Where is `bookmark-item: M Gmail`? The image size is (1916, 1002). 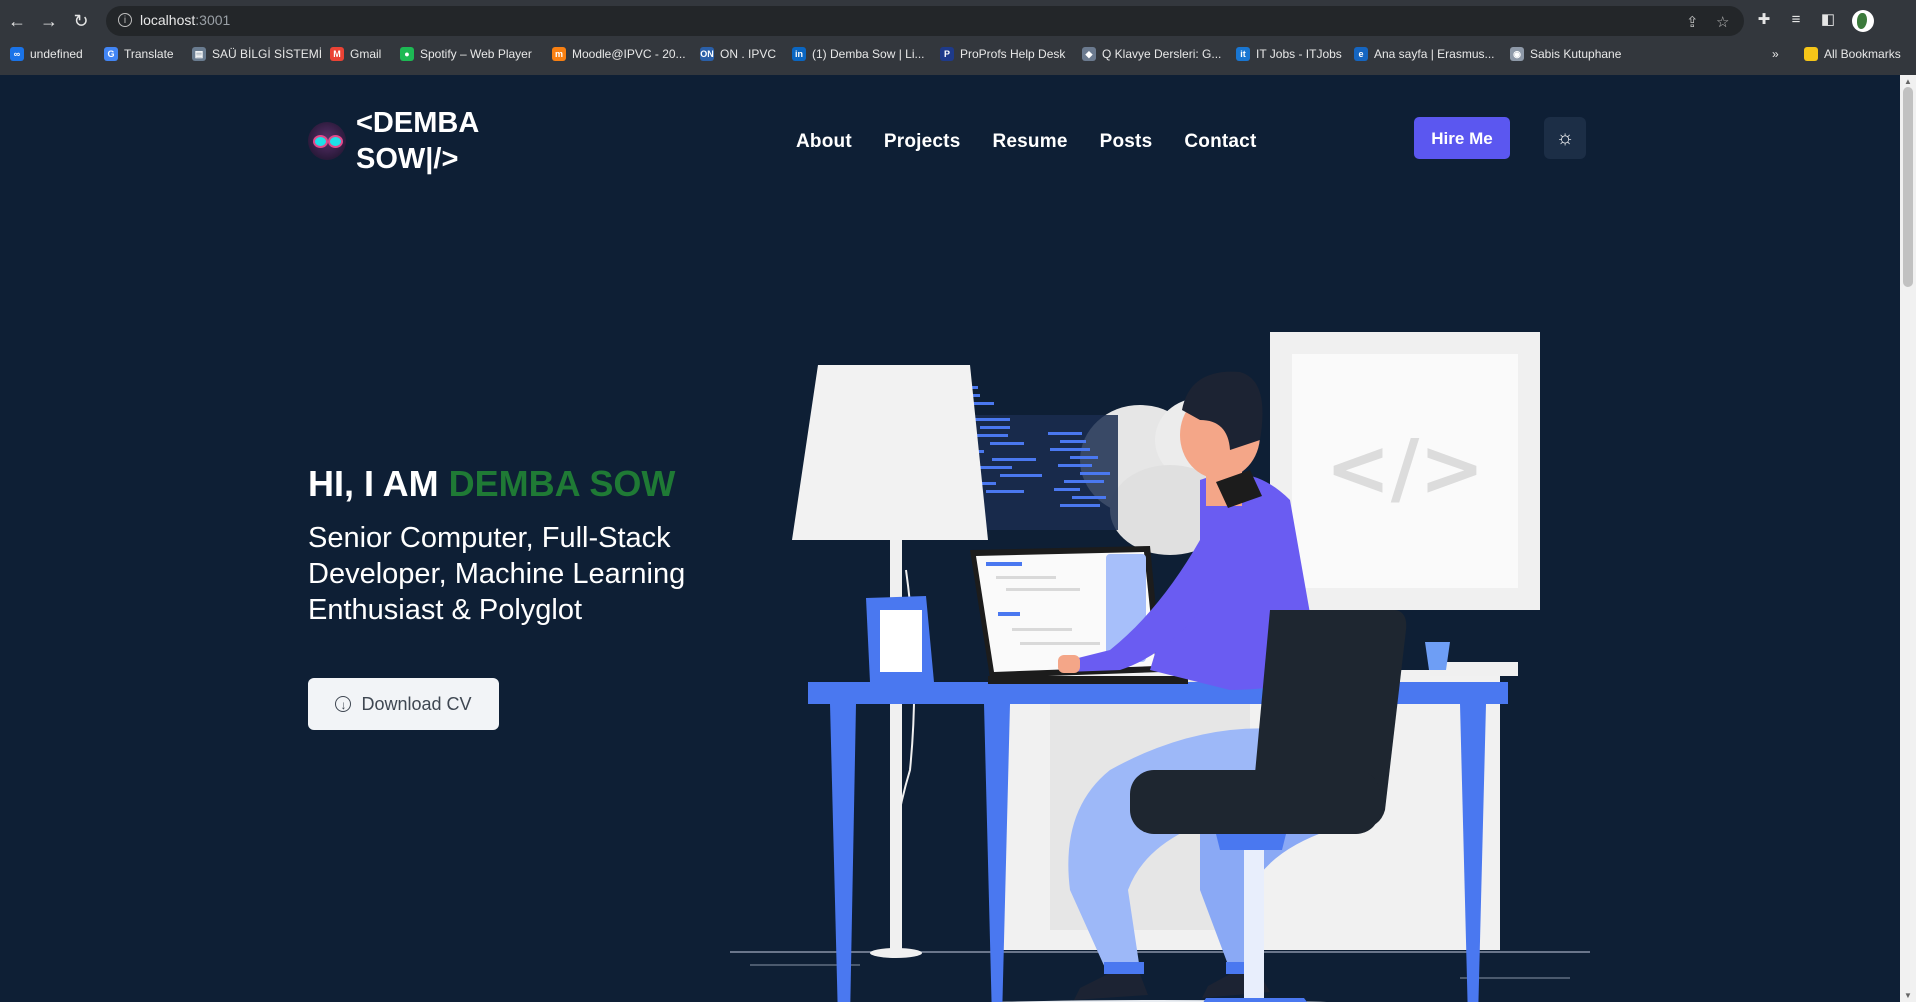
bookmark-item: M Gmail is located at coordinates (355, 54).